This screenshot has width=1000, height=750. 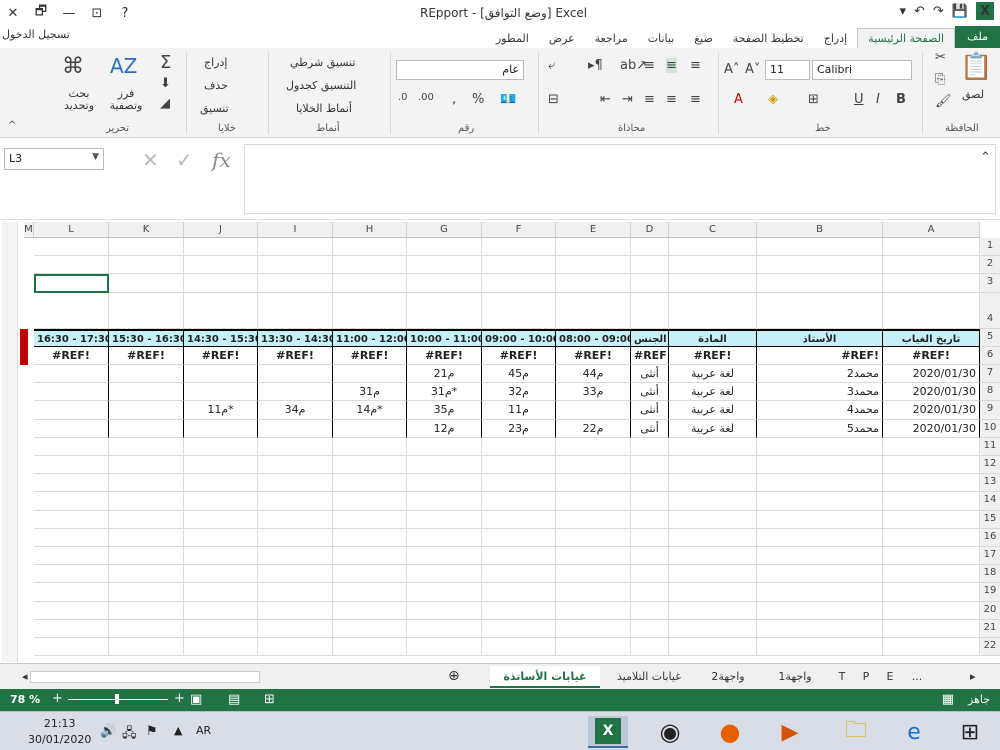 I want to click on increase-decimal-icon: .0, so click(x=403, y=97).